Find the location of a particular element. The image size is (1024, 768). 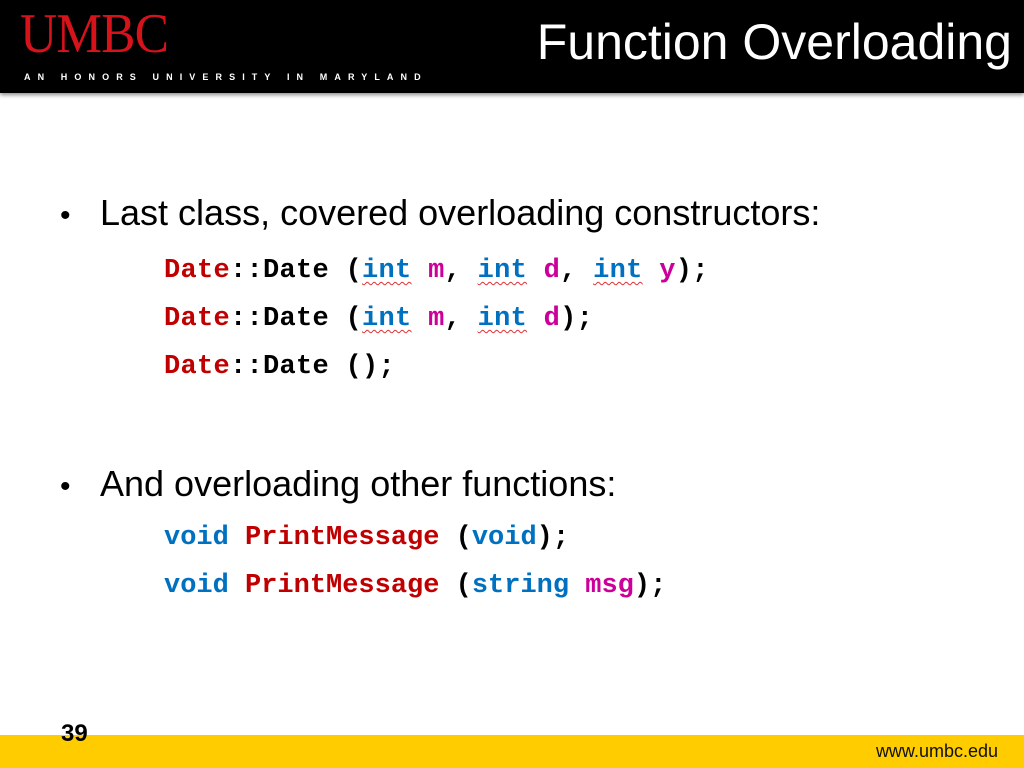

code-token: msg is located at coordinates (609, 586).